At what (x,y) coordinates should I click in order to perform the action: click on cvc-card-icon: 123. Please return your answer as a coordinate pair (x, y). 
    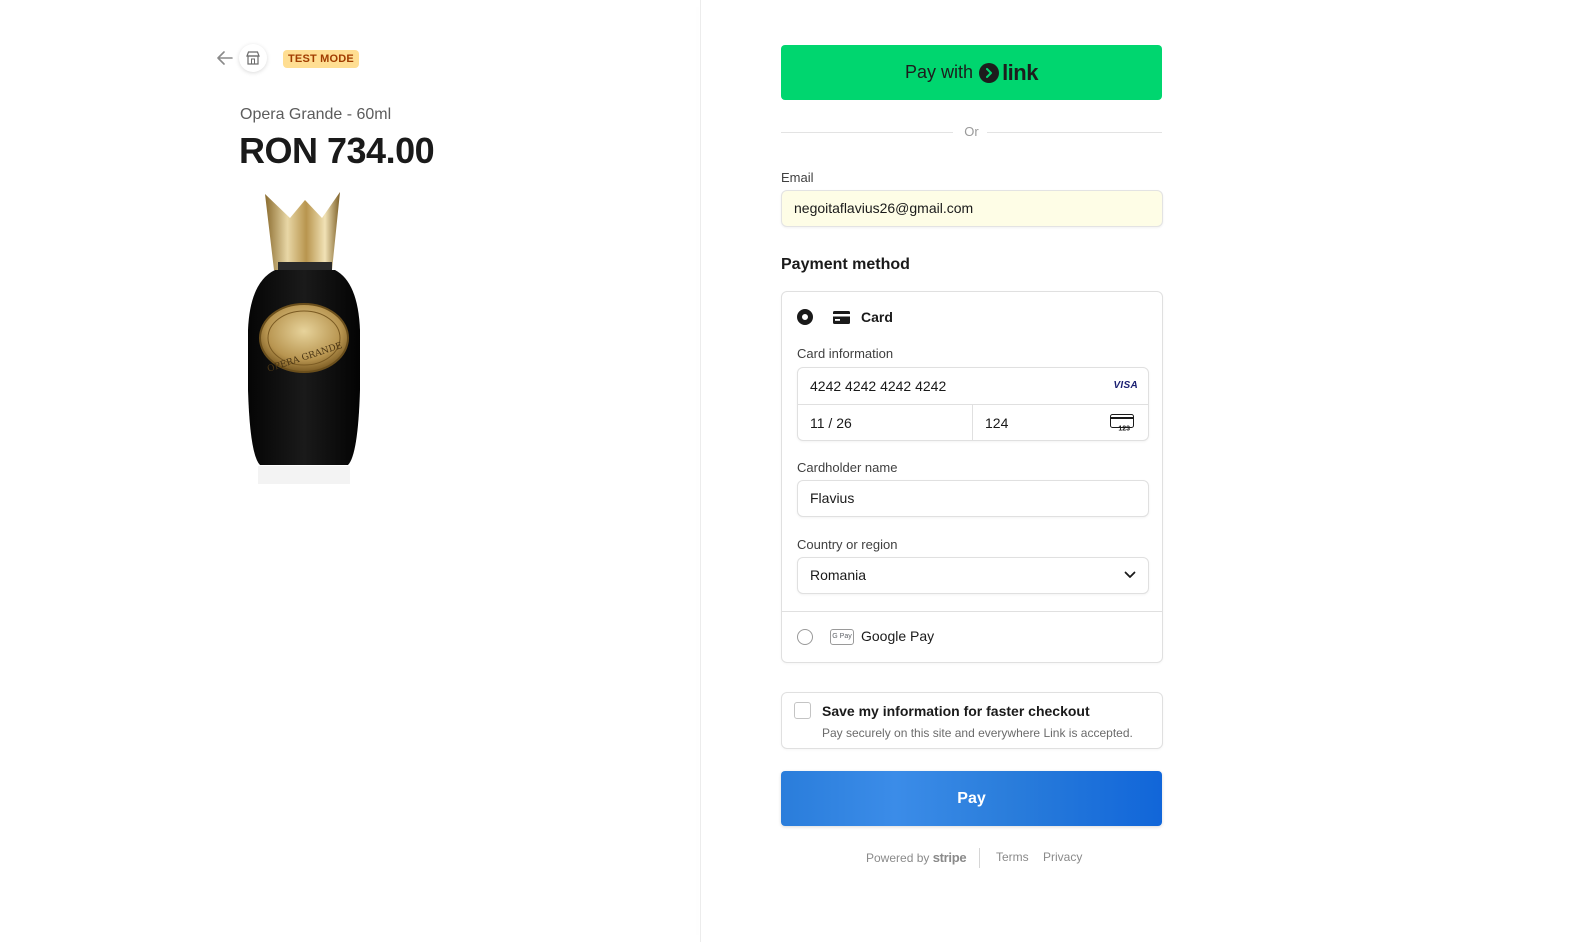
    Looking at the image, I should click on (1122, 422).